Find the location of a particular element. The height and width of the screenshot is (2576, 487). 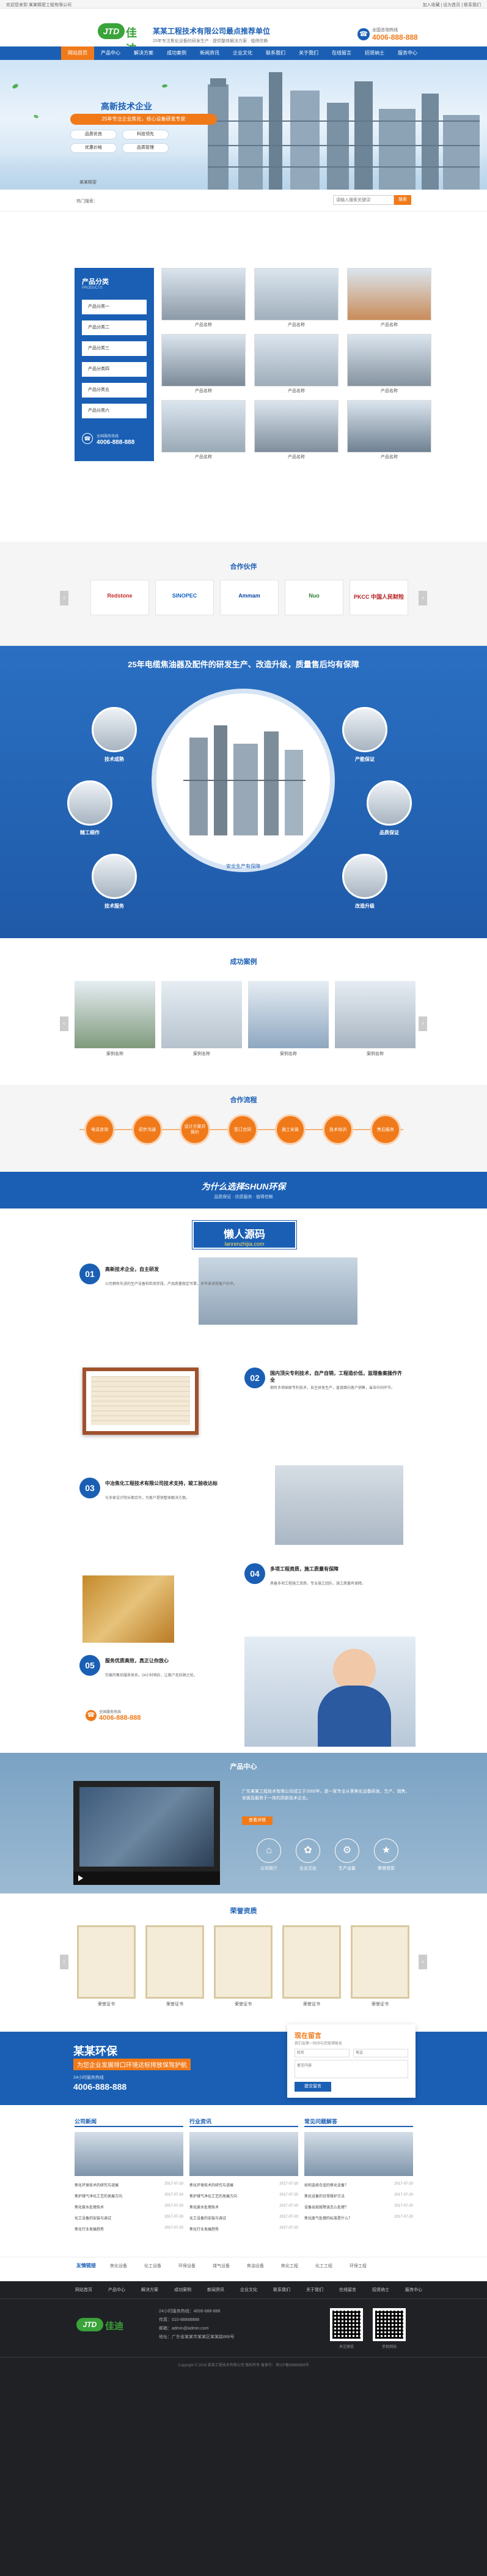

news-column-title: 行业资讯 is located at coordinates (243, 2122).